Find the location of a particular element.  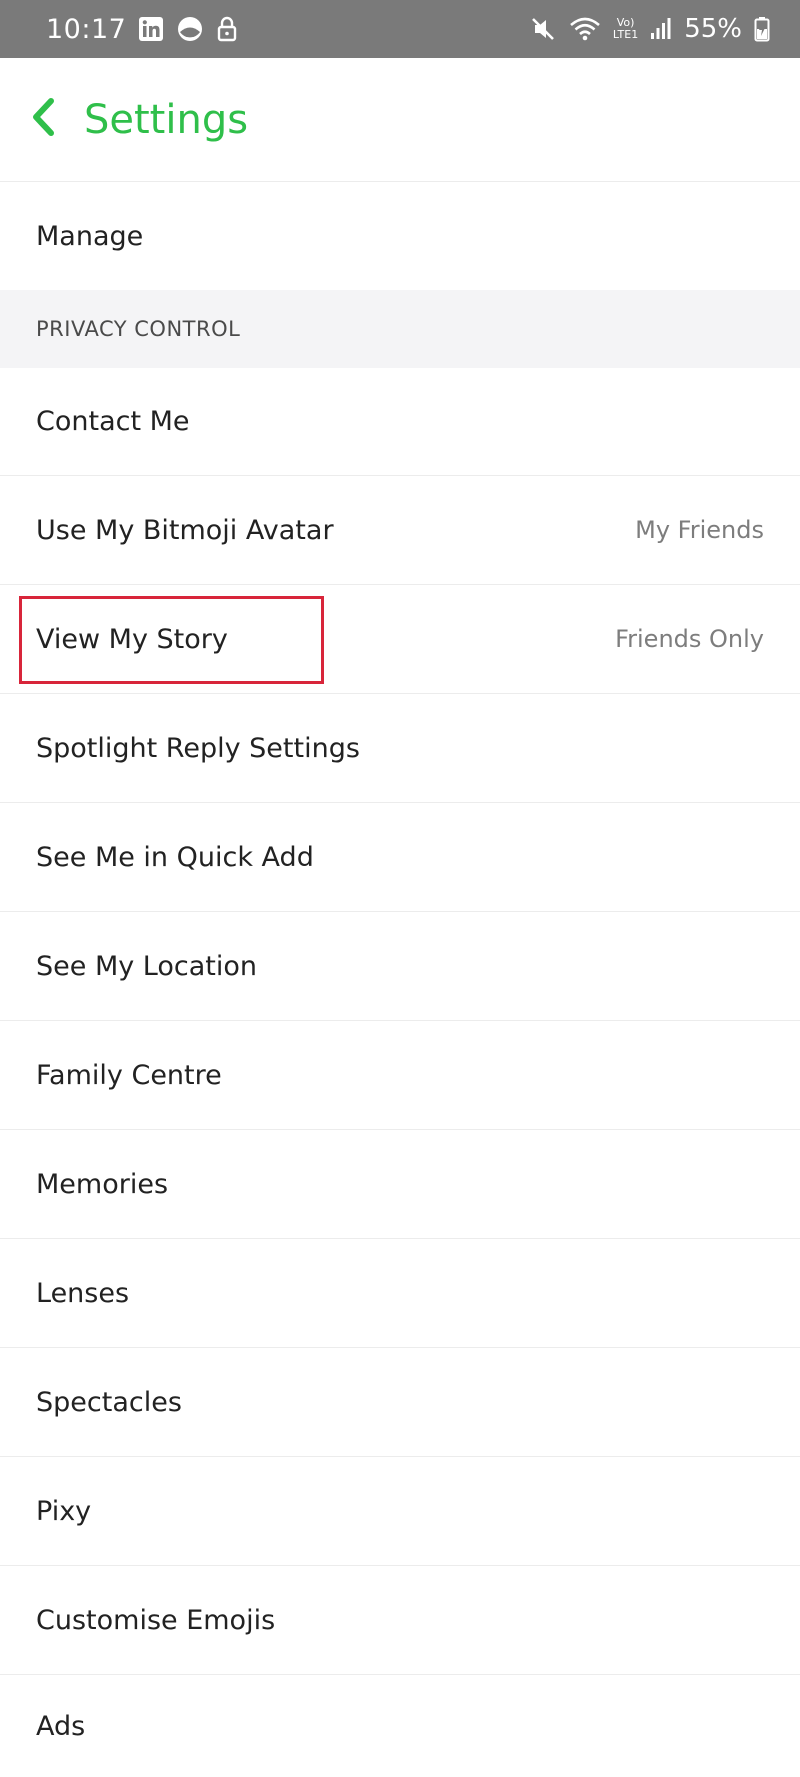

settings-item-lenses: Lenses is located at coordinates (400, 1293).